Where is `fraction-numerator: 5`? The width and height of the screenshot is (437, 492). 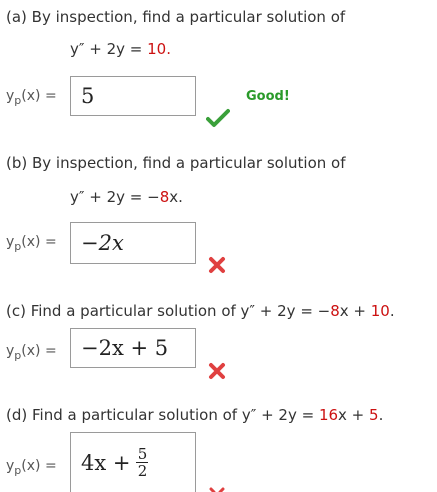 fraction-numerator: 5 is located at coordinates (142, 454).